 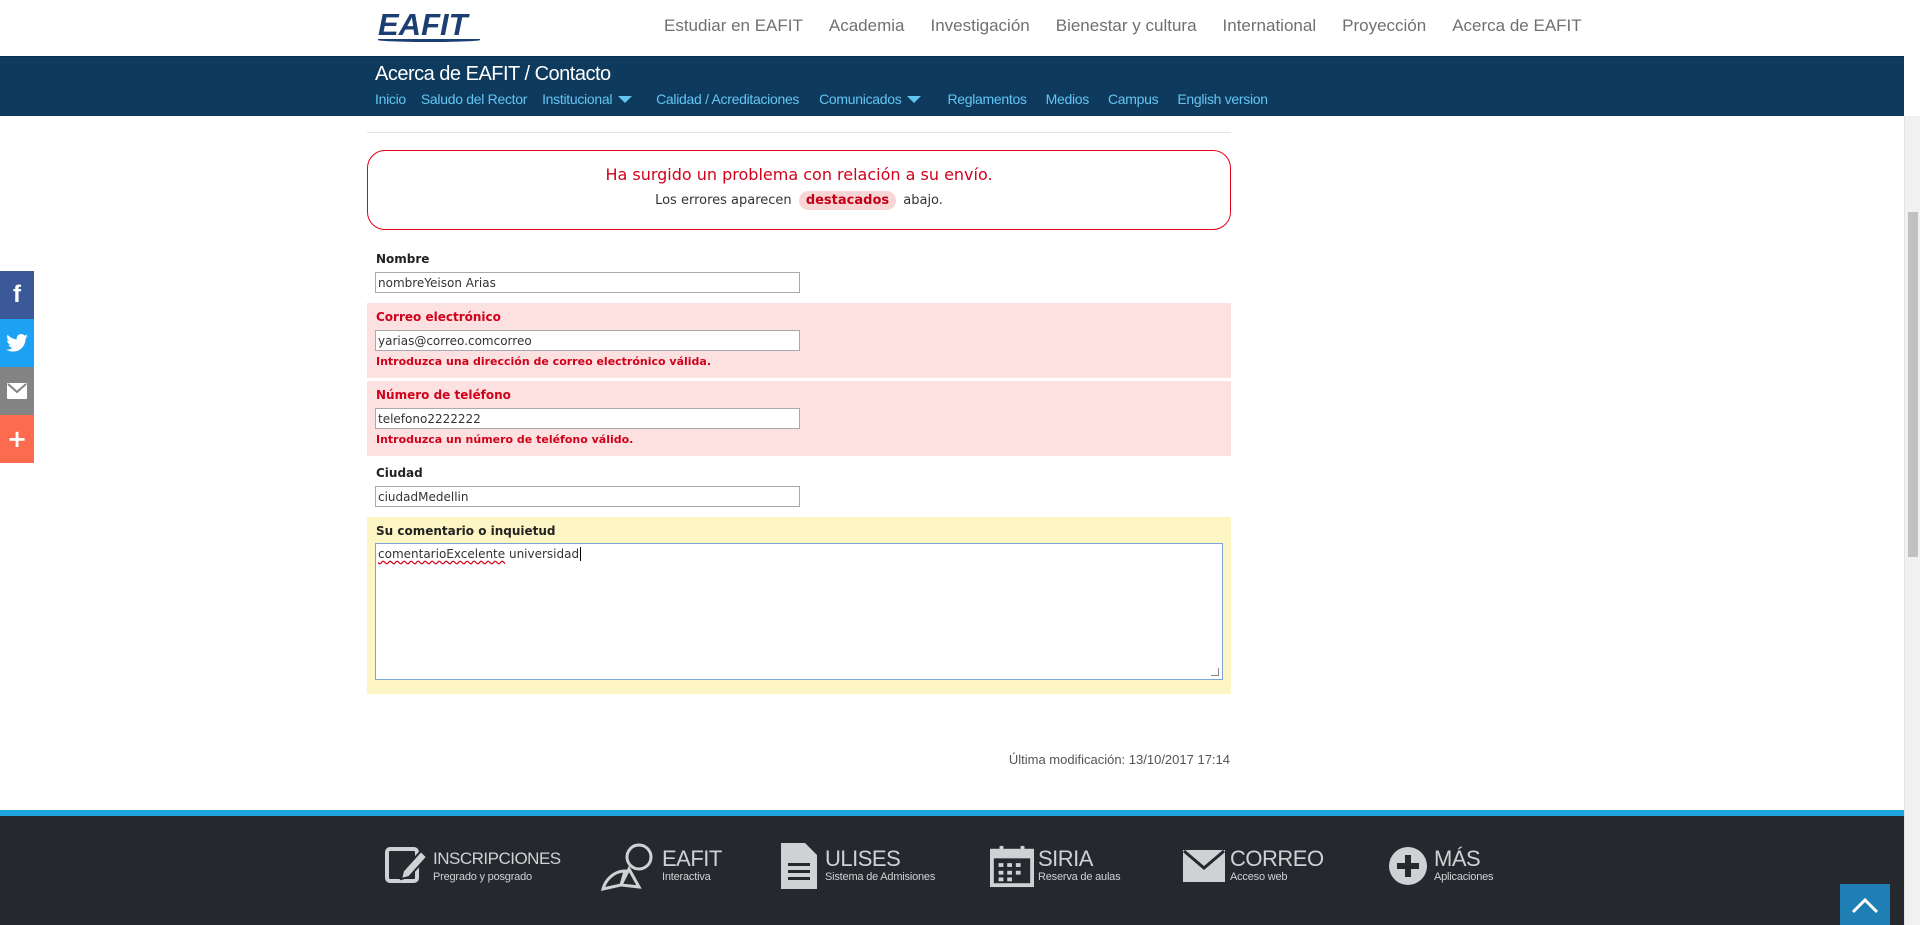 What do you see at coordinates (1079, 877) in the screenshot?
I see `footer-siria-sub: Reserva de aulas` at bounding box center [1079, 877].